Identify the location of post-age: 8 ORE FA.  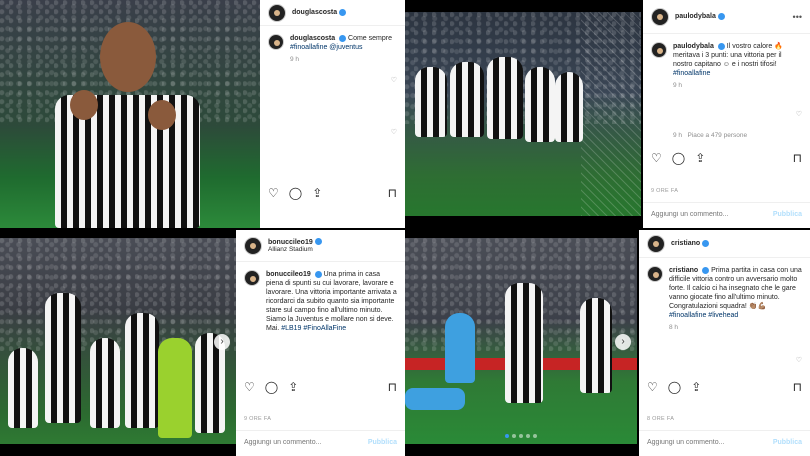
(661, 419).